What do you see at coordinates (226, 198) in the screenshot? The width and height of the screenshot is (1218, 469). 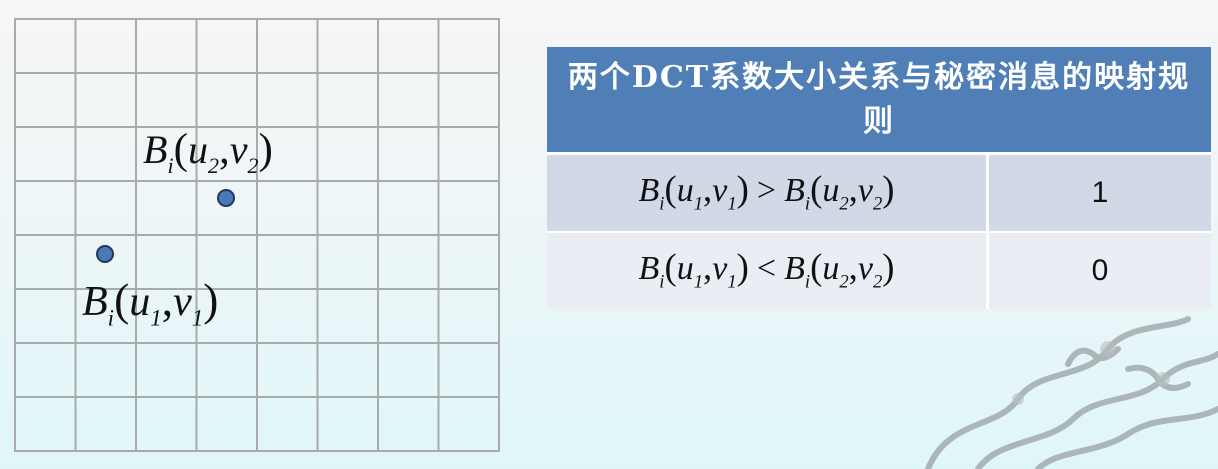 I see `coefficient-point-upper` at bounding box center [226, 198].